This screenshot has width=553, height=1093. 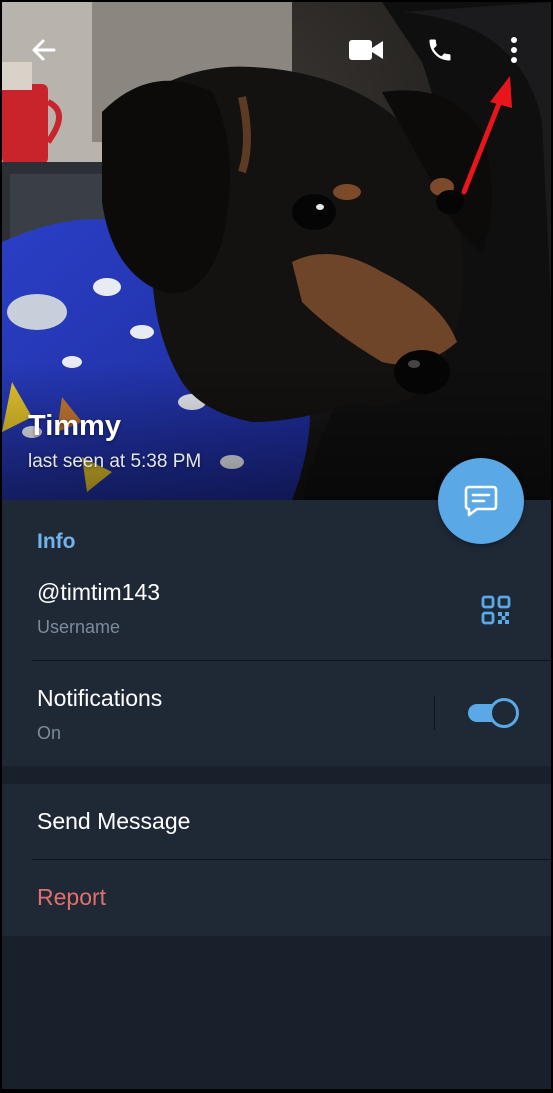 What do you see at coordinates (504, 713) in the screenshot?
I see `toggle-thumb` at bounding box center [504, 713].